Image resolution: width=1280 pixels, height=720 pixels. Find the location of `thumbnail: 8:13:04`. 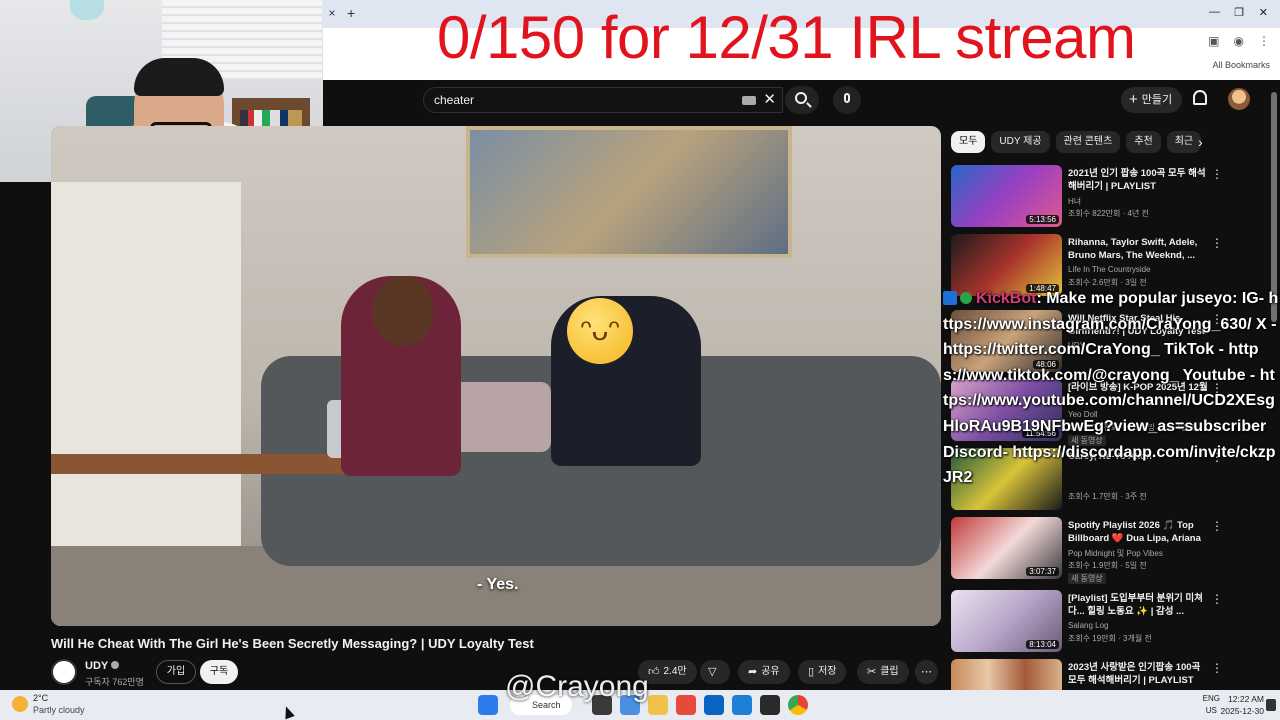

thumbnail: 8:13:04 is located at coordinates (1006, 621).